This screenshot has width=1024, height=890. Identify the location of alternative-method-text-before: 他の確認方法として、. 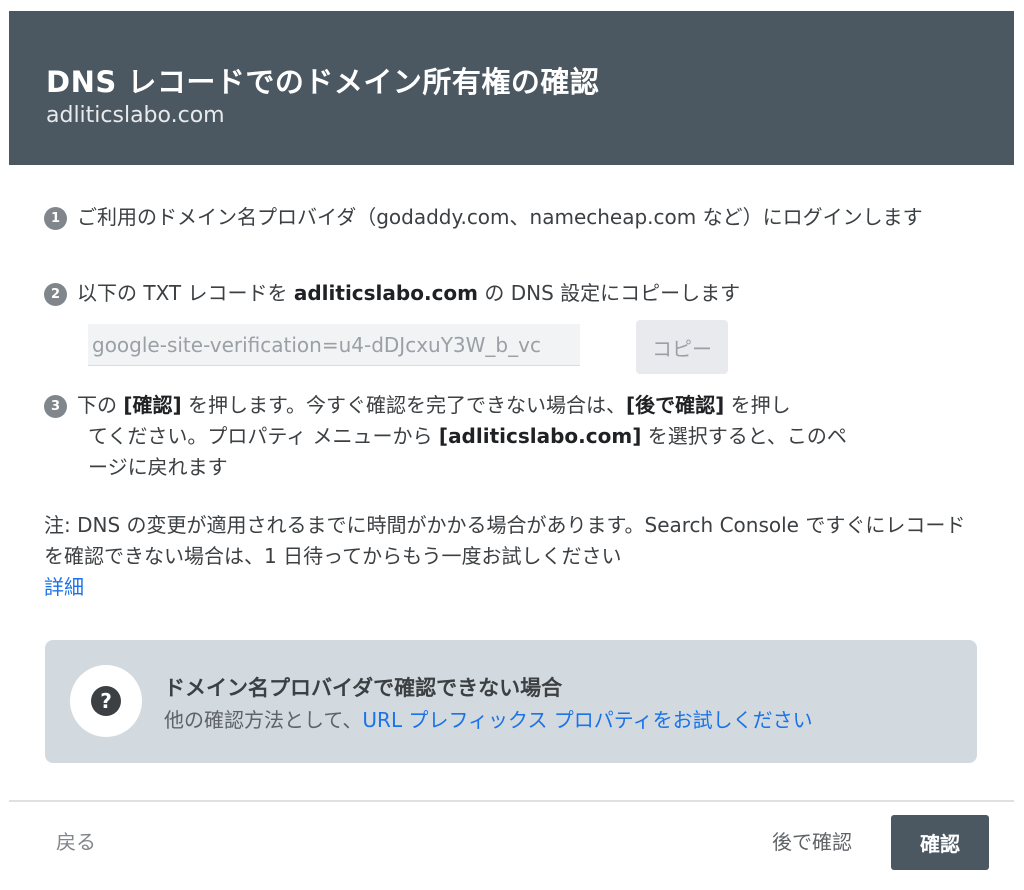
(263, 720).